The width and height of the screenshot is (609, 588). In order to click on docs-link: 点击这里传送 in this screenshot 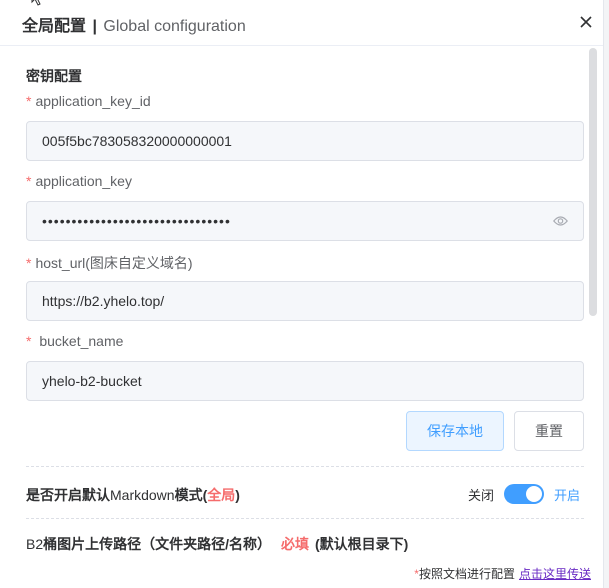, I will do `click(555, 574)`.